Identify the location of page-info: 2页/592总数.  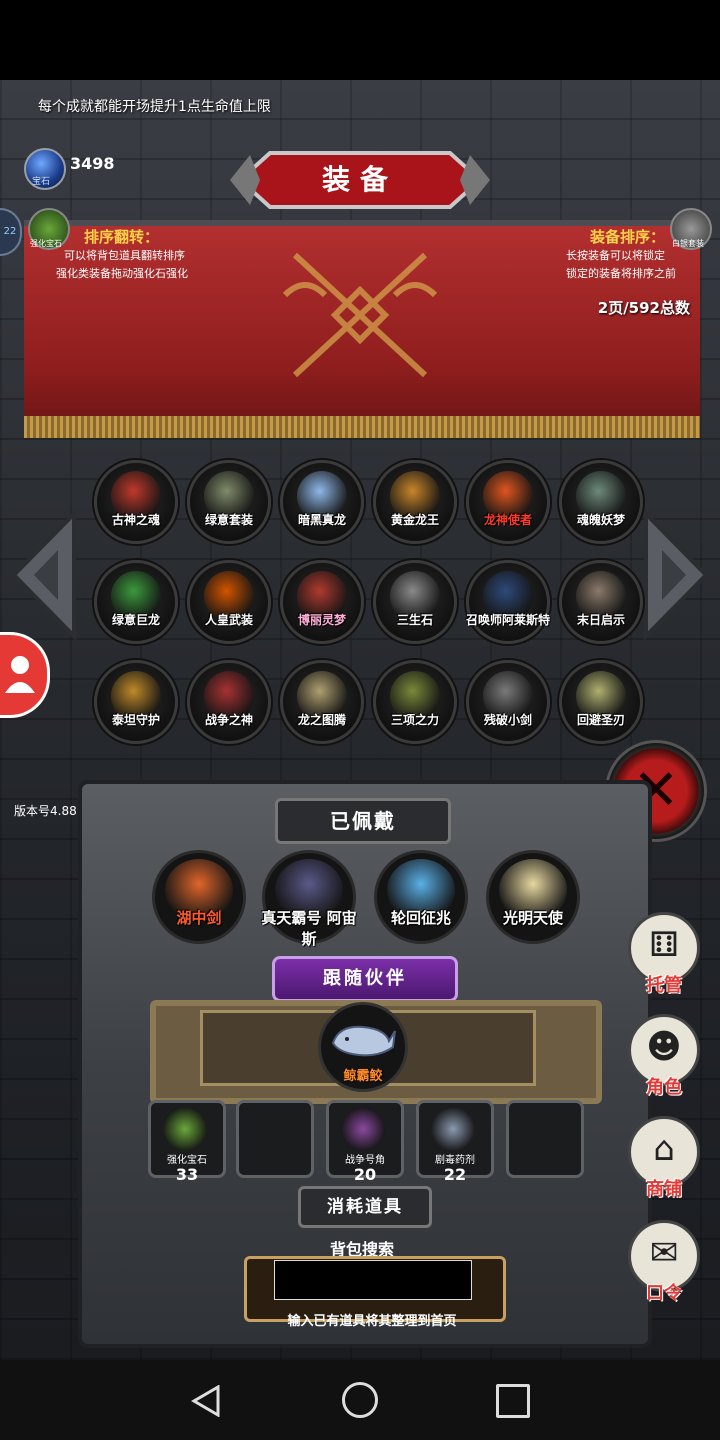
(643, 308).